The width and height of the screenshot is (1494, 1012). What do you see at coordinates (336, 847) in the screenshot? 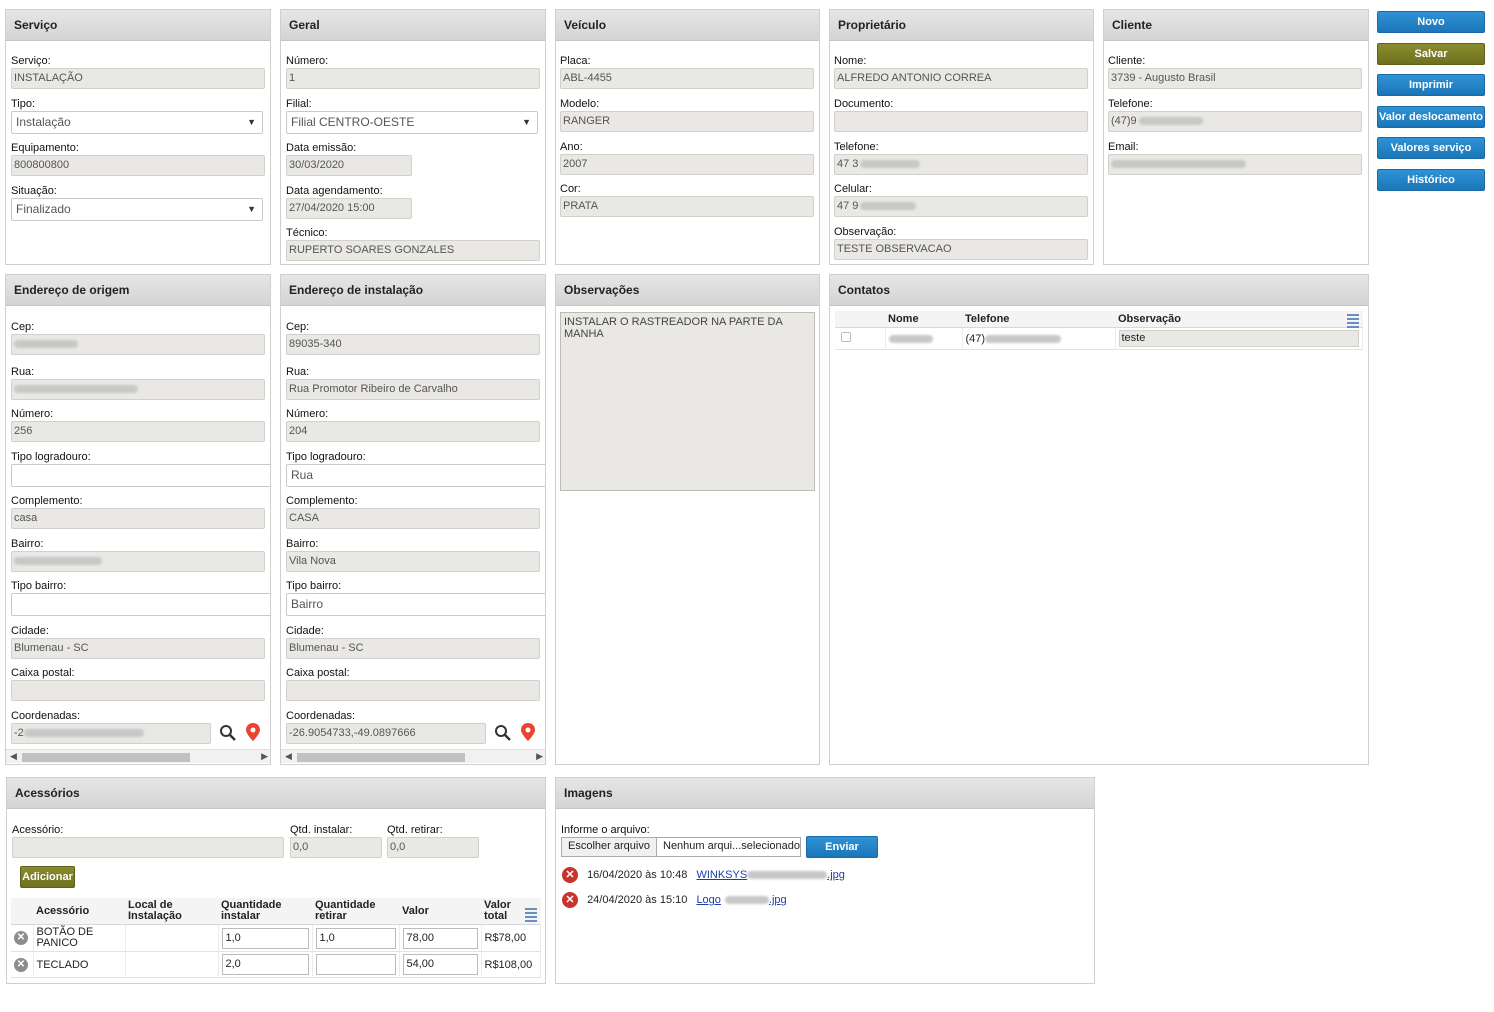
I see `qtd-instalar-field: 0,0` at bounding box center [336, 847].